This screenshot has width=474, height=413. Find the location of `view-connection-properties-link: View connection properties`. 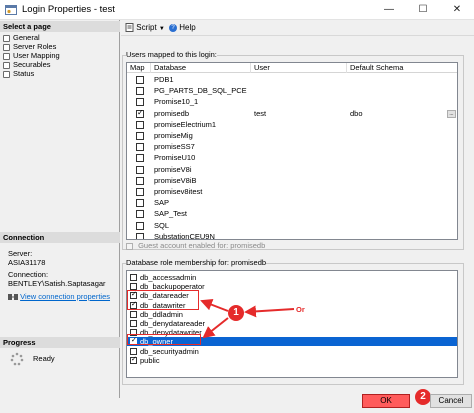

view-connection-properties-link: View connection properties is located at coordinates (65, 296).